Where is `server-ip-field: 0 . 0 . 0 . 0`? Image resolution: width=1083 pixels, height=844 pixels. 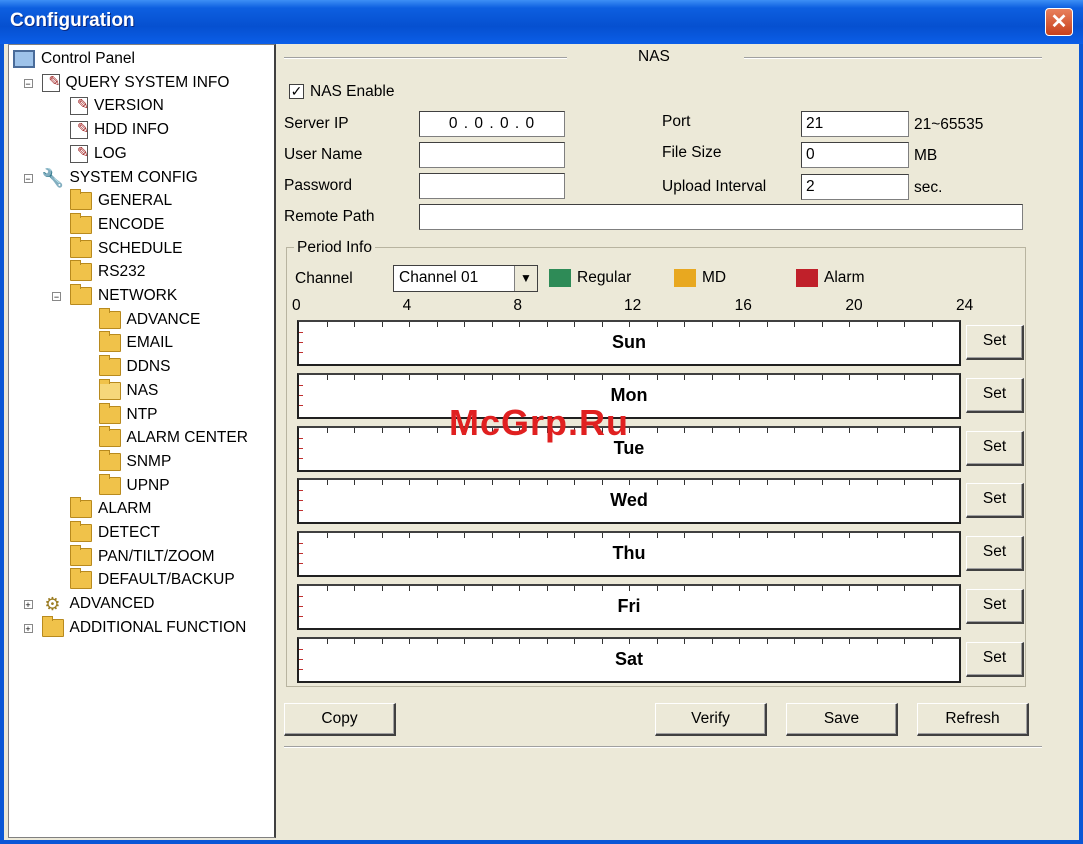
server-ip-field: 0 . 0 . 0 . 0 is located at coordinates (492, 124).